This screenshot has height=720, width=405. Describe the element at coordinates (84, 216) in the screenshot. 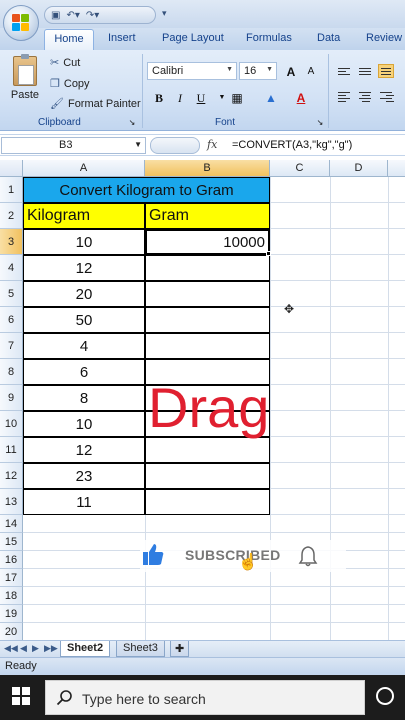

I see `header-kilogram: Kilogram` at that location.